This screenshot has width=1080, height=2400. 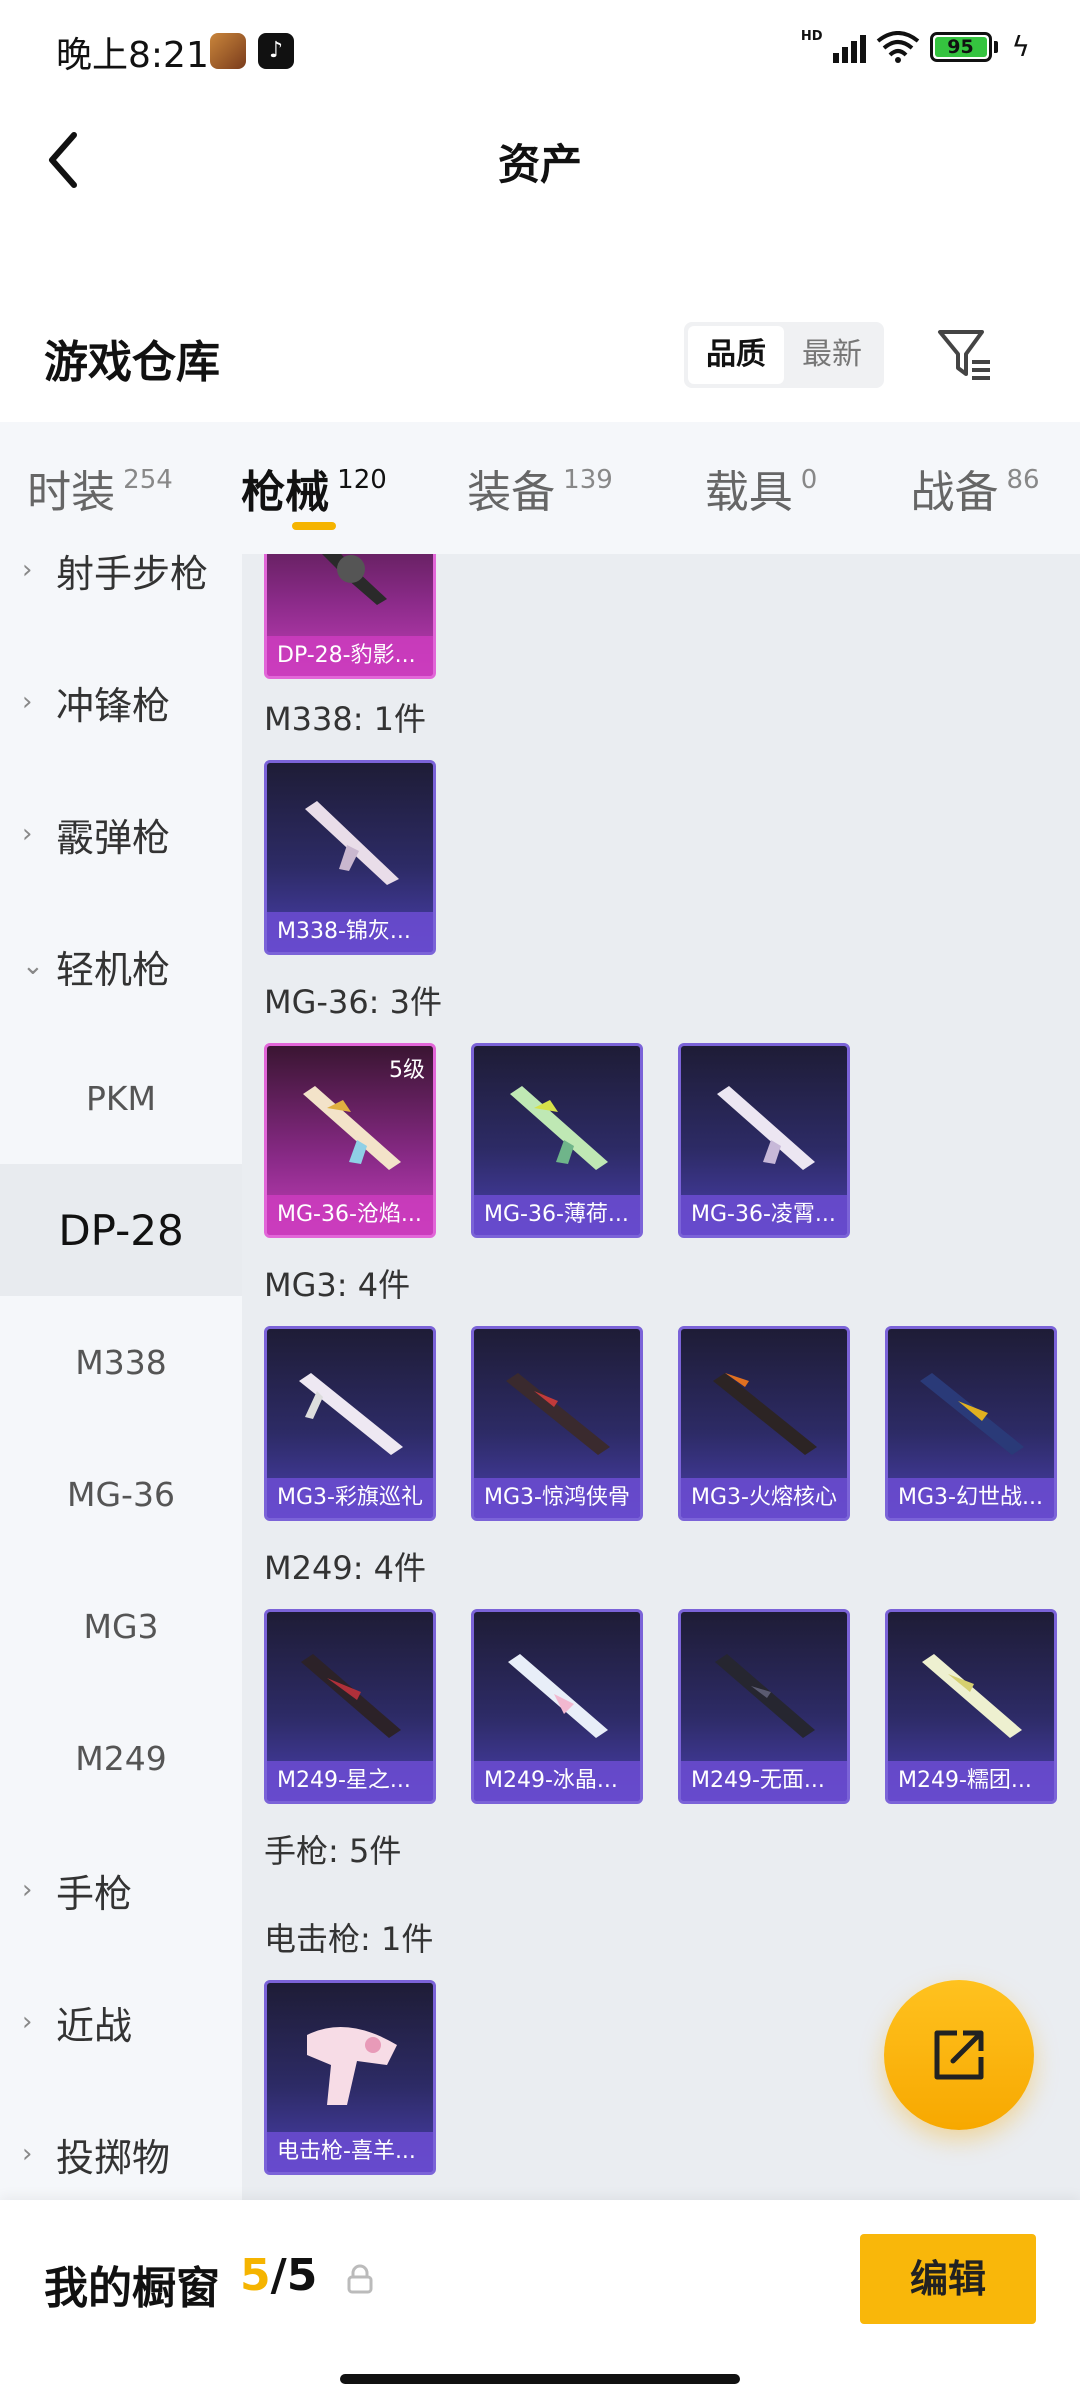 I want to click on edit-button: 编辑, so click(x=948, y=2279).